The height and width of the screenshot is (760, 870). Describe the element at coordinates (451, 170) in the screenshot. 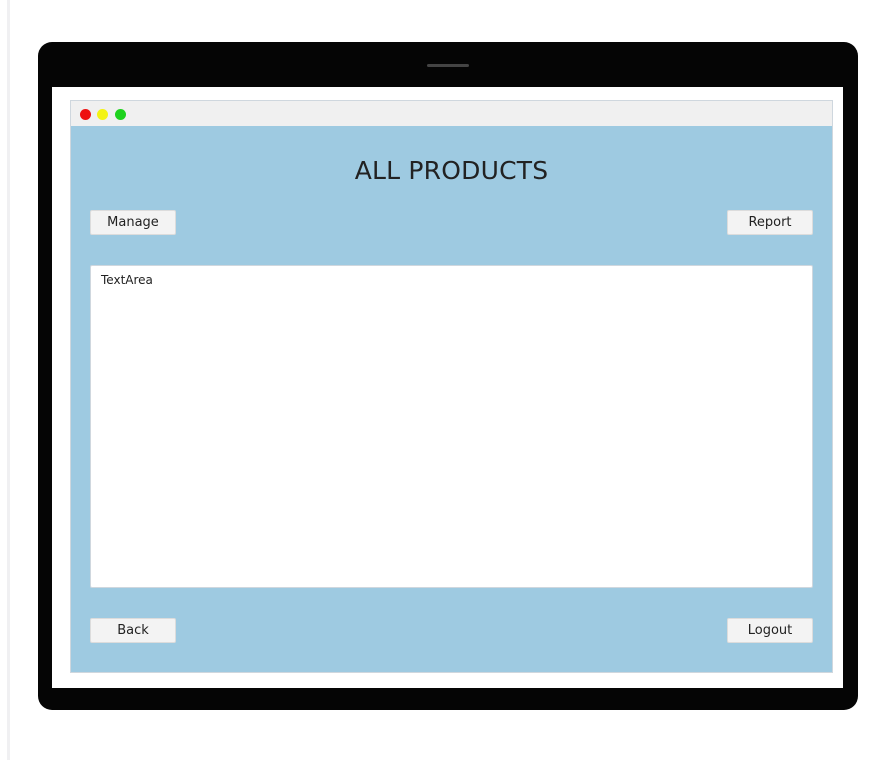

I see `page-title: ALL PRODUCTS` at that location.